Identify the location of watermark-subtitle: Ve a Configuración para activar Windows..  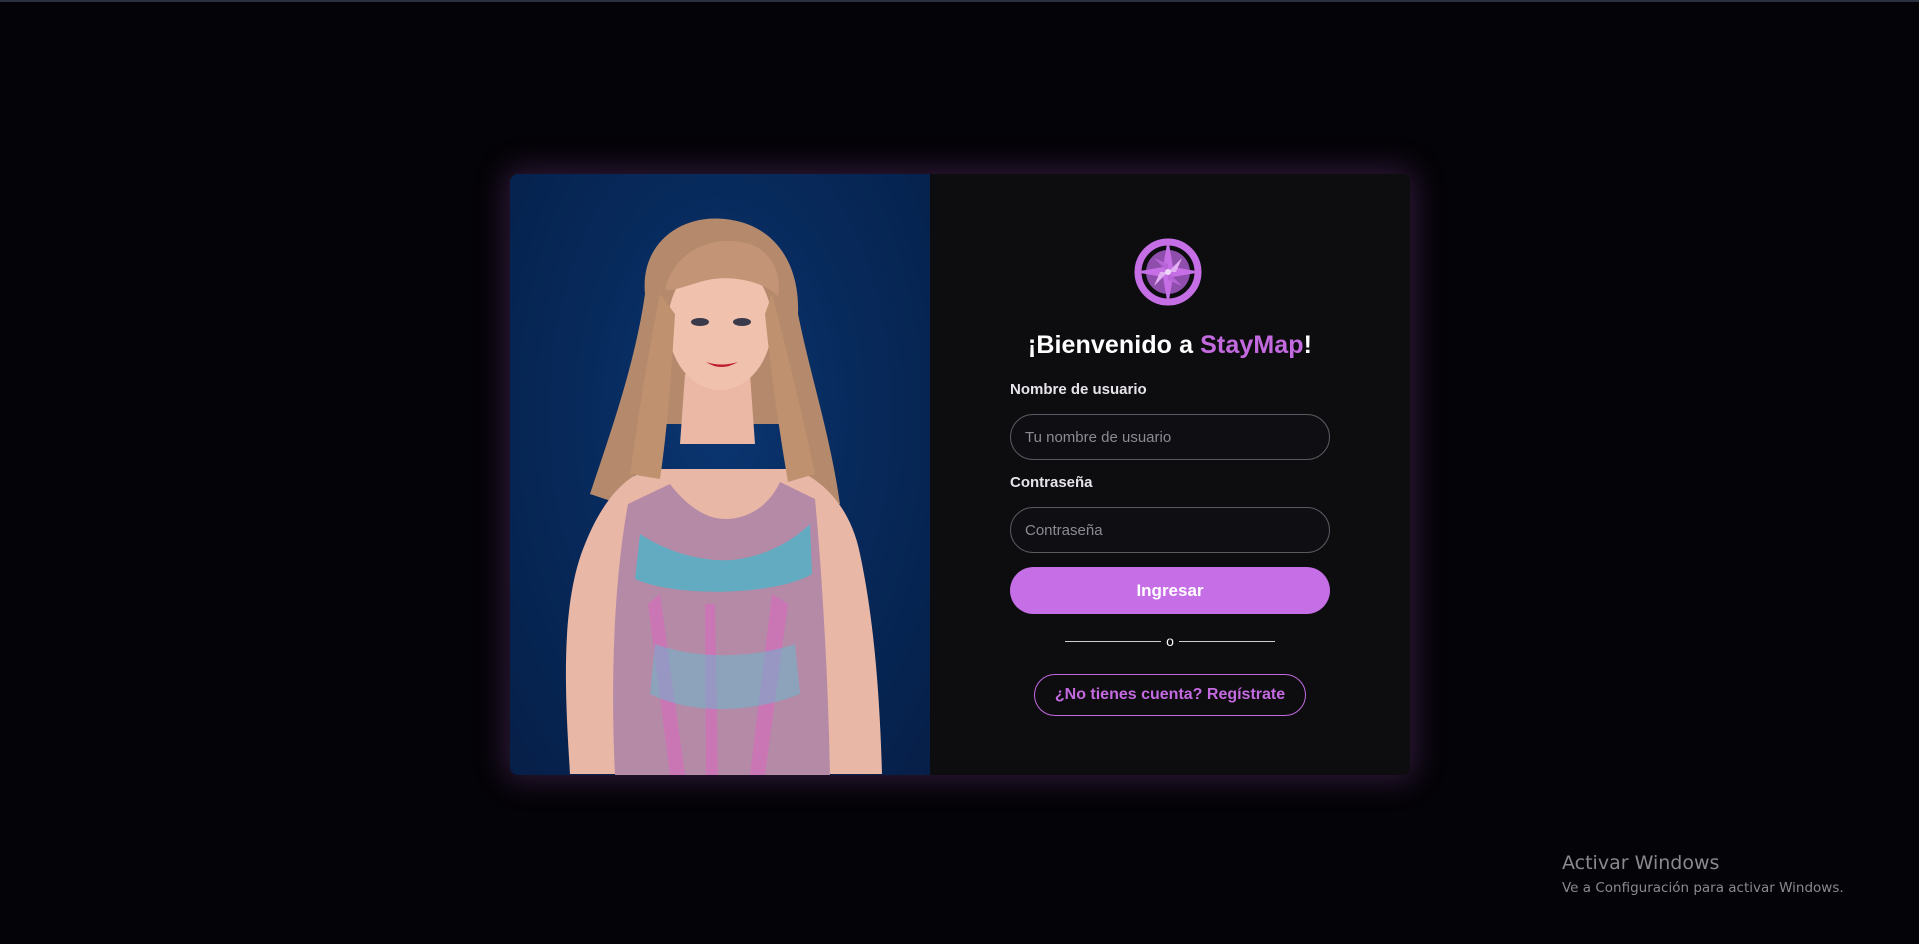
(1703, 888).